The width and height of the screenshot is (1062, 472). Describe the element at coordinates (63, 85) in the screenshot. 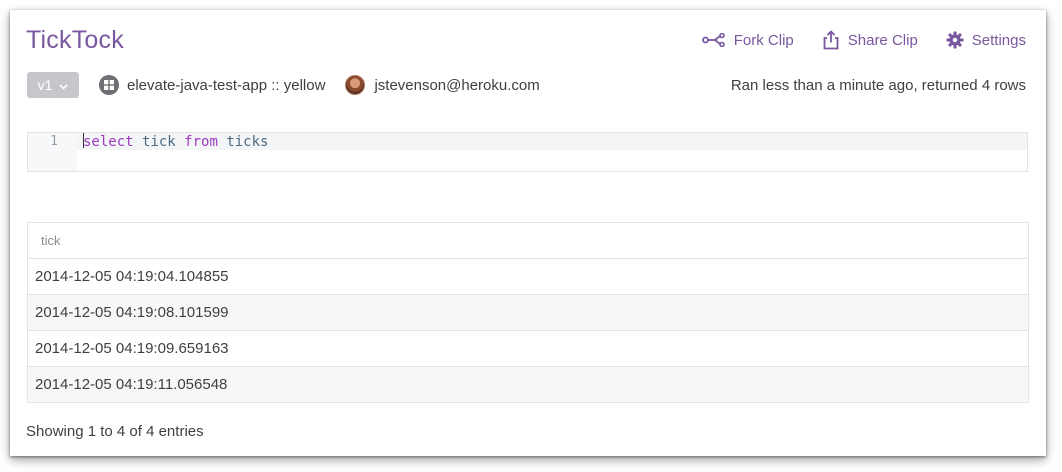

I see `chevron-down-icon` at that location.